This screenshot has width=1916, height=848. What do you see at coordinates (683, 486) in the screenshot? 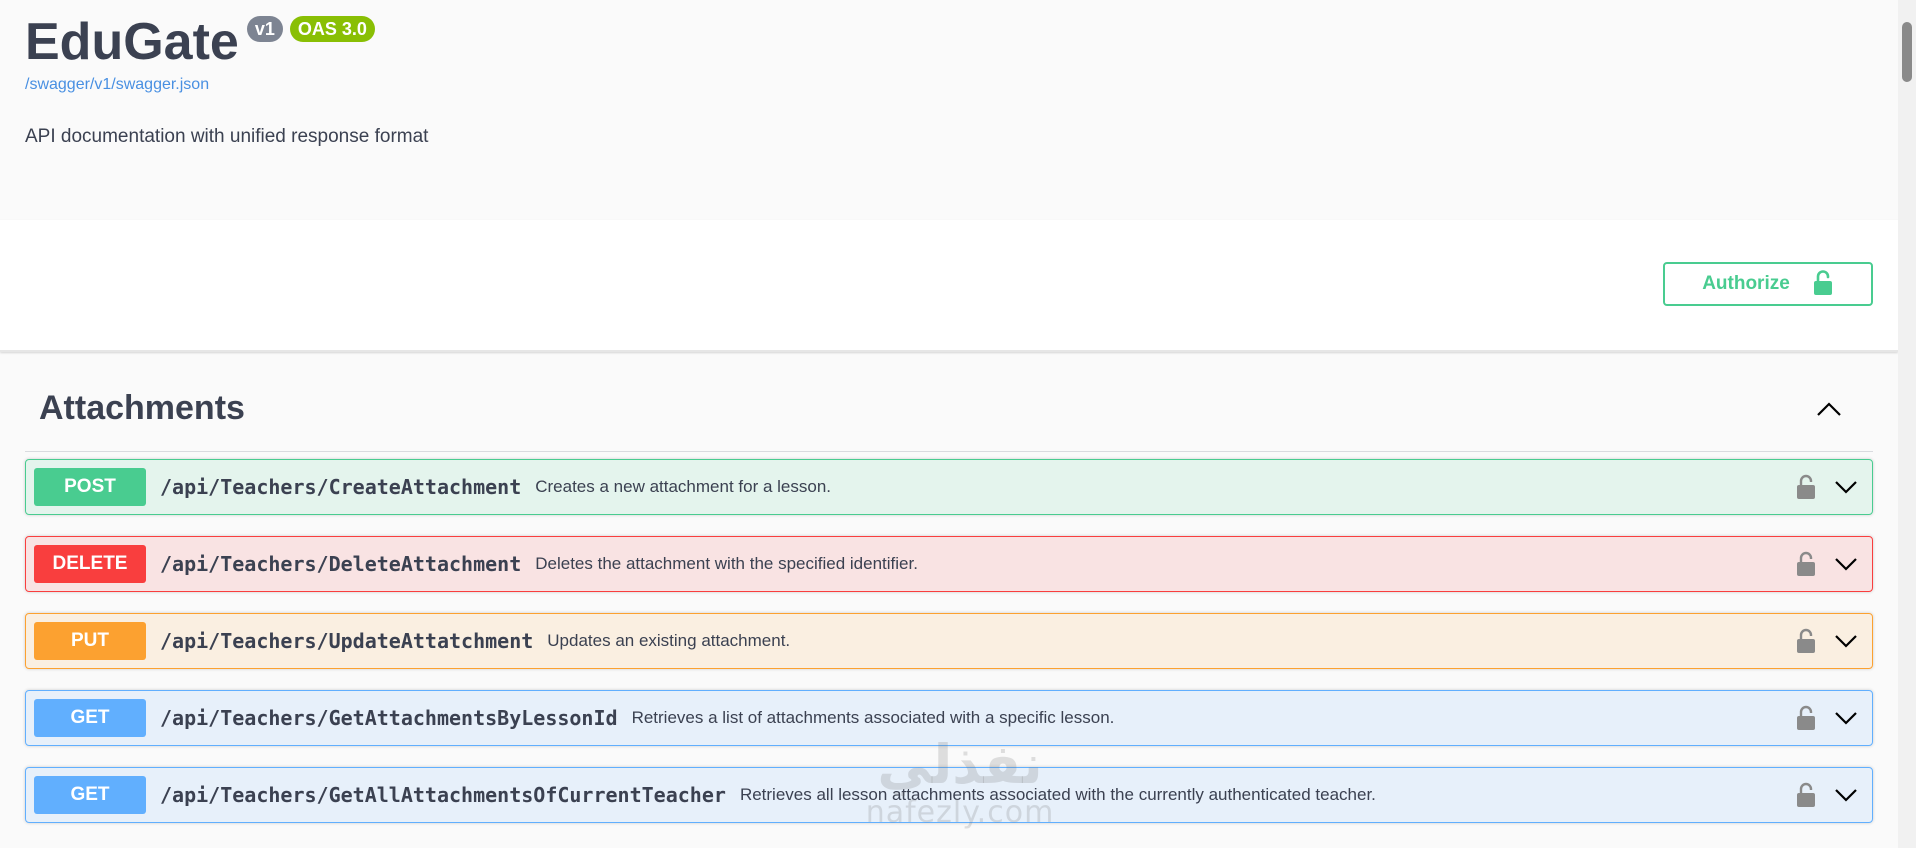
I see `endpoint-summary: Creates a new attachment for a lesson.` at bounding box center [683, 486].